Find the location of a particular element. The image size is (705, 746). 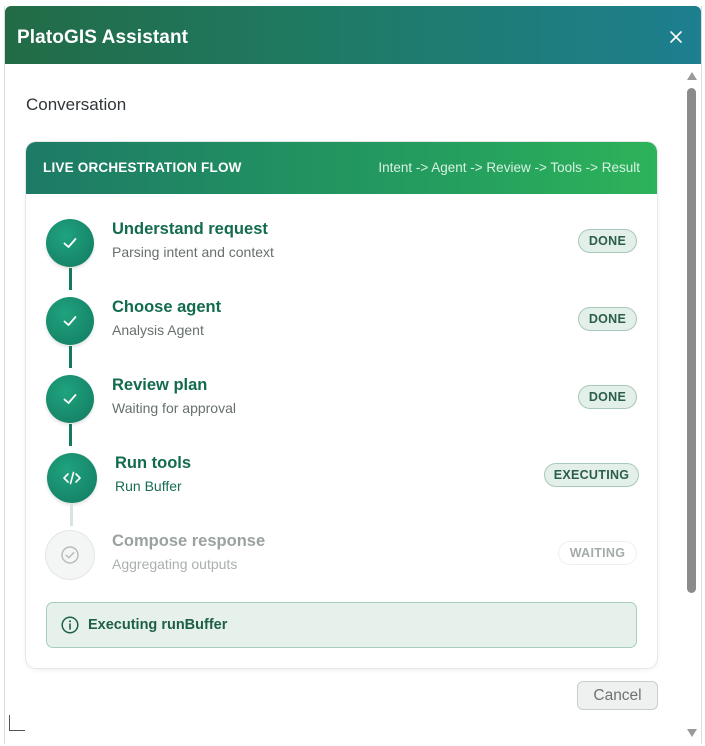

step-review-plan: Review plan Waiting for approval DONE is located at coordinates (341, 398).